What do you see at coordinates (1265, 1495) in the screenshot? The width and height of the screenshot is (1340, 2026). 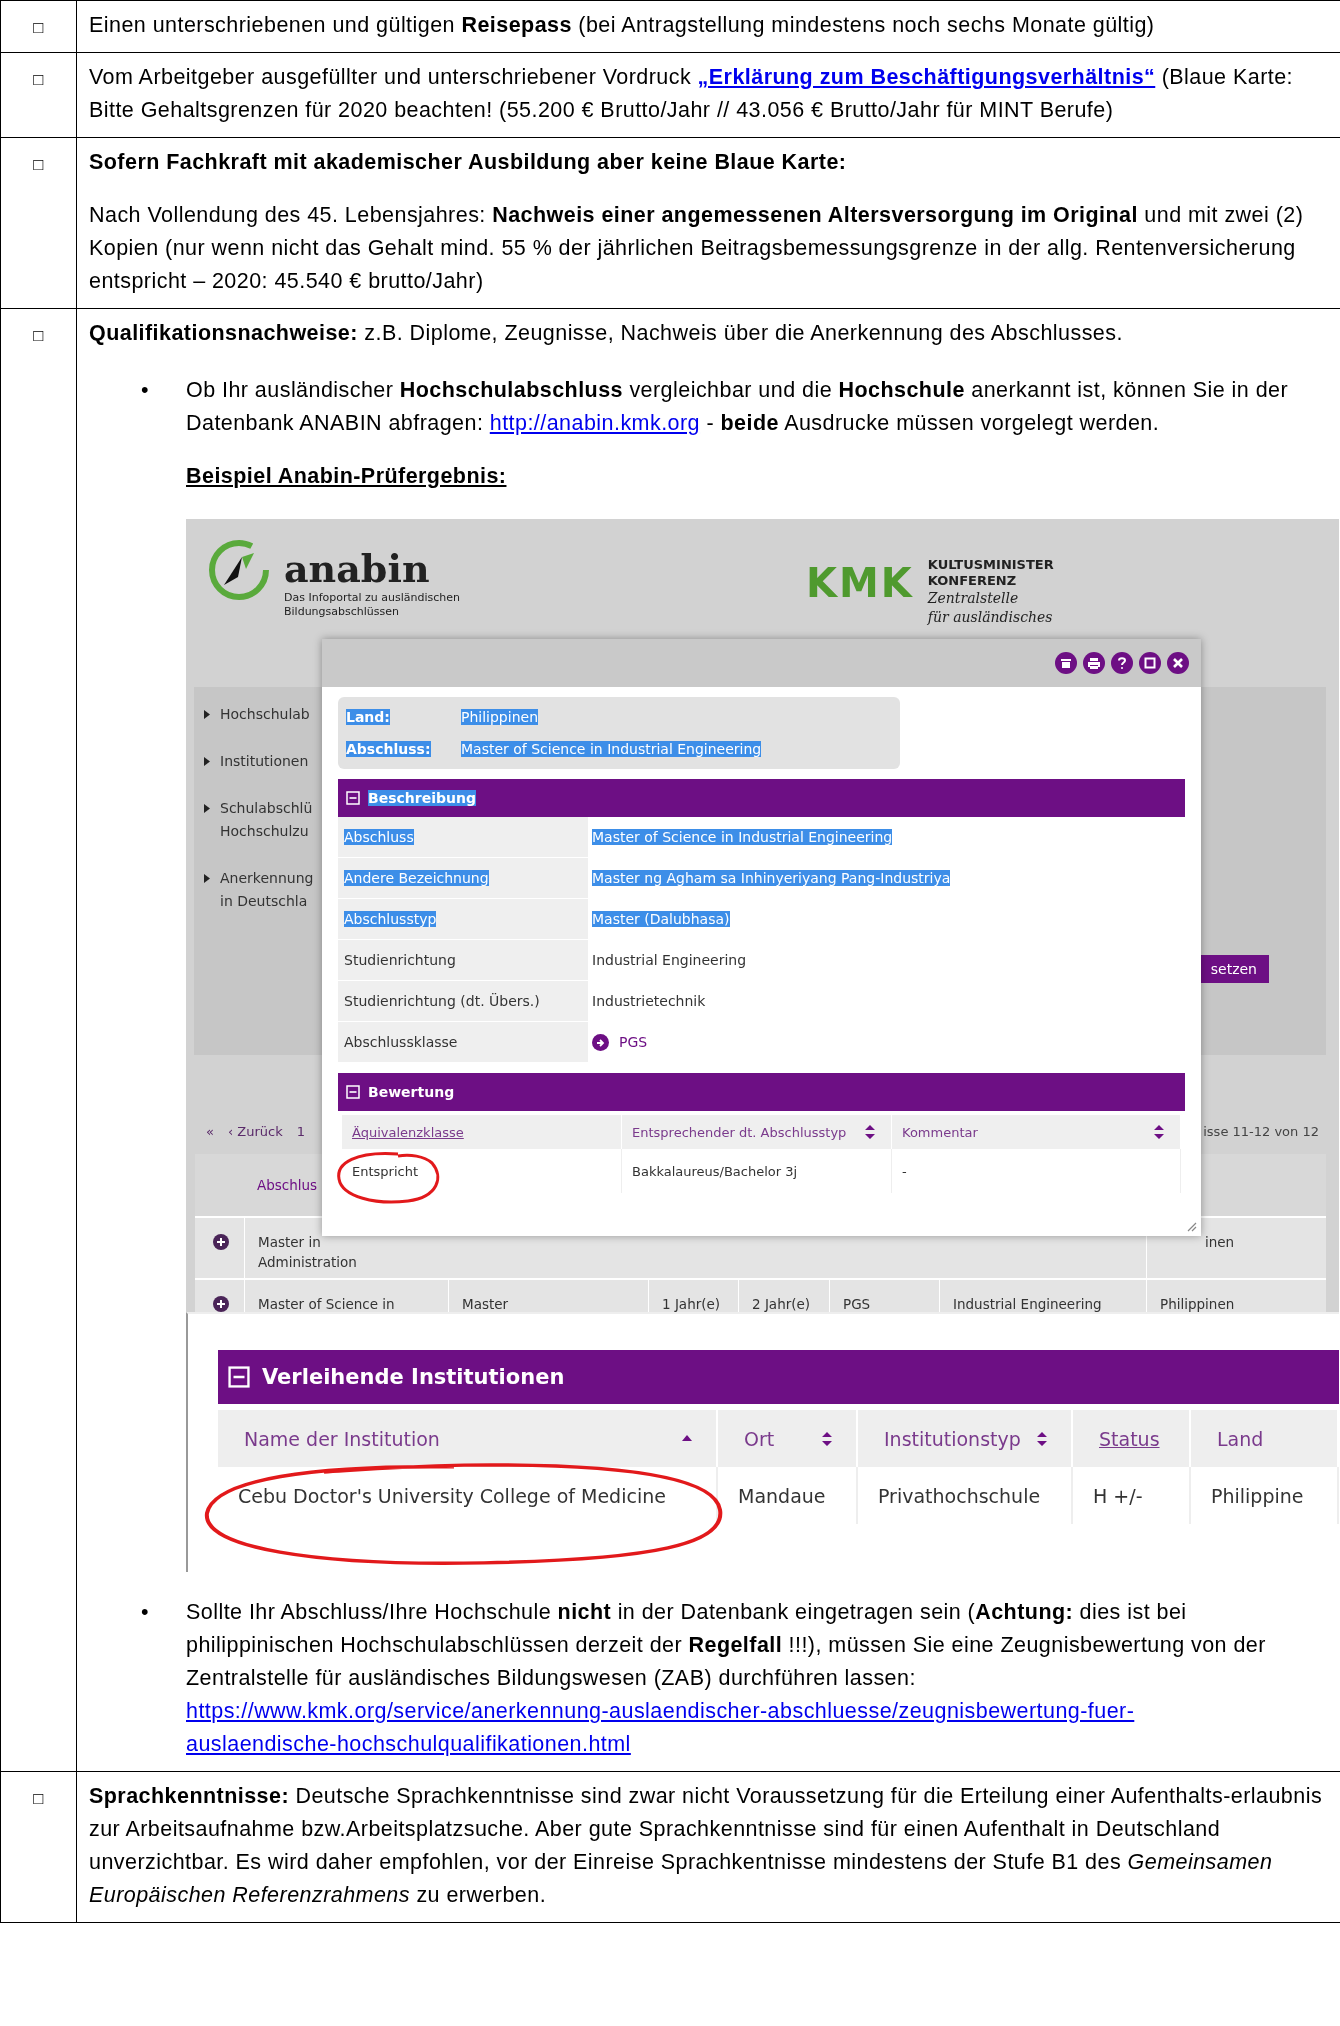 I see `table-cell: Philippine` at bounding box center [1265, 1495].